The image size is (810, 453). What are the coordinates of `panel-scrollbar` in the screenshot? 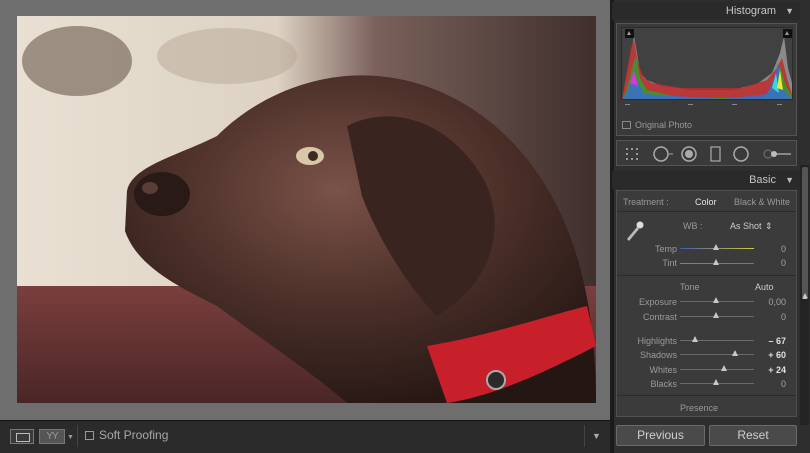 It's located at (804, 295).